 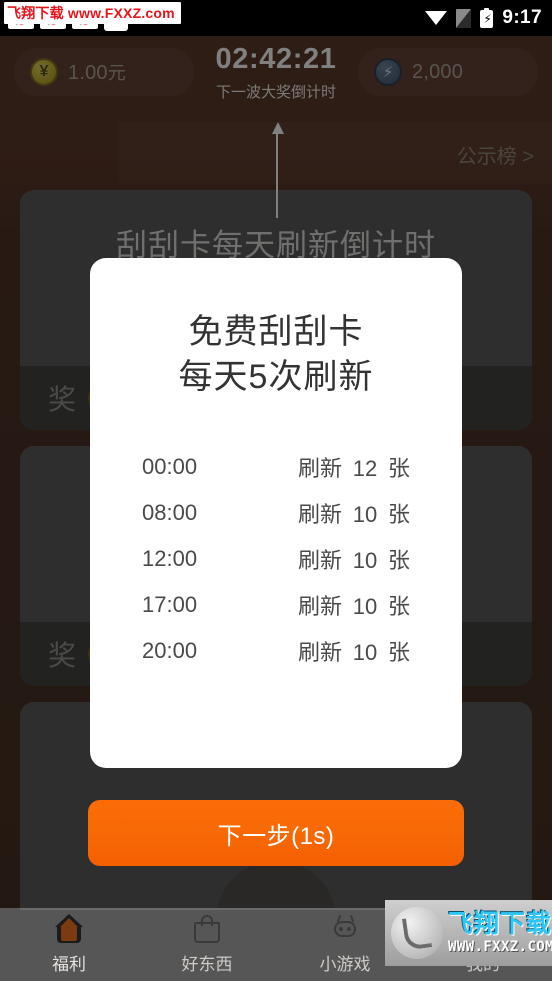 I want to click on watermark-bottom: 飞翔下载 WWW.FXXZ.COM, so click(x=468, y=933).